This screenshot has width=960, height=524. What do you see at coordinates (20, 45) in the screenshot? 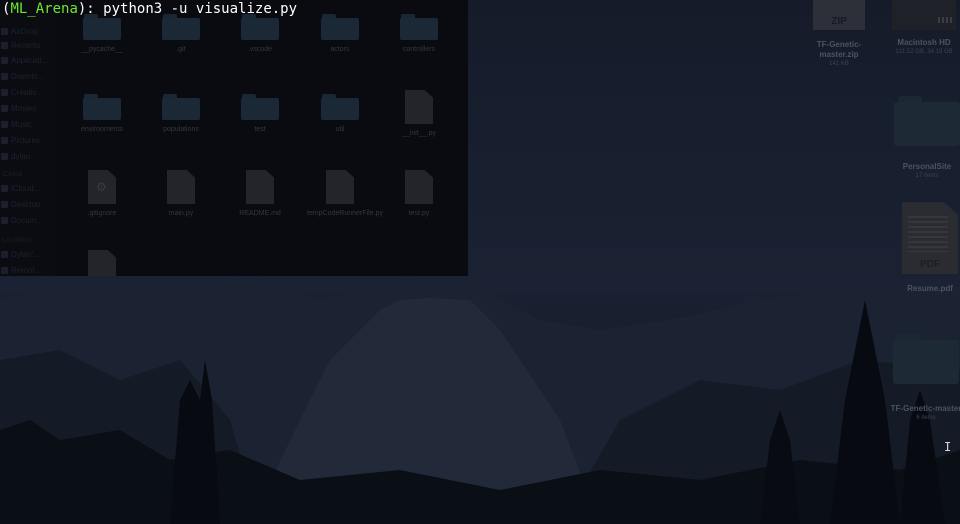
I see `sidebar-item-recents: Recents` at bounding box center [20, 45].